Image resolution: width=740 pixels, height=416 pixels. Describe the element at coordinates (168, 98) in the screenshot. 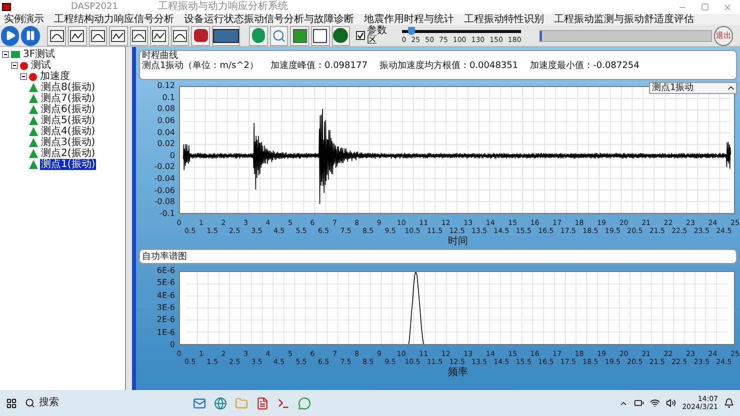

I see `y-tick-label: 0.1` at that location.